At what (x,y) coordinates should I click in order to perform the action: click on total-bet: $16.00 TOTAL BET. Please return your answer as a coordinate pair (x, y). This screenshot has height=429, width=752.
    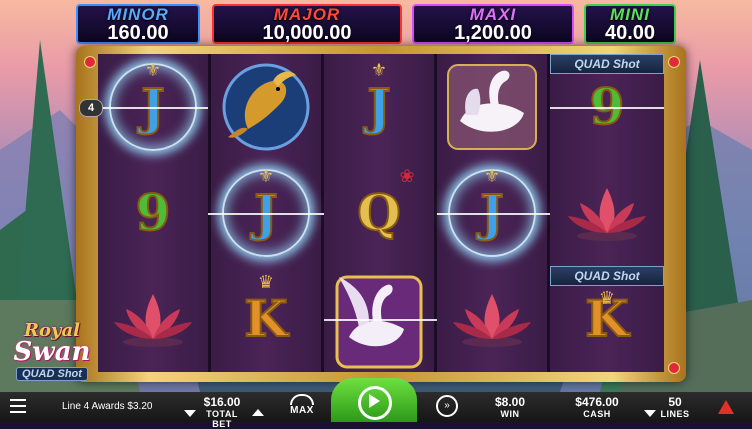
    Looking at the image, I should click on (222, 412).